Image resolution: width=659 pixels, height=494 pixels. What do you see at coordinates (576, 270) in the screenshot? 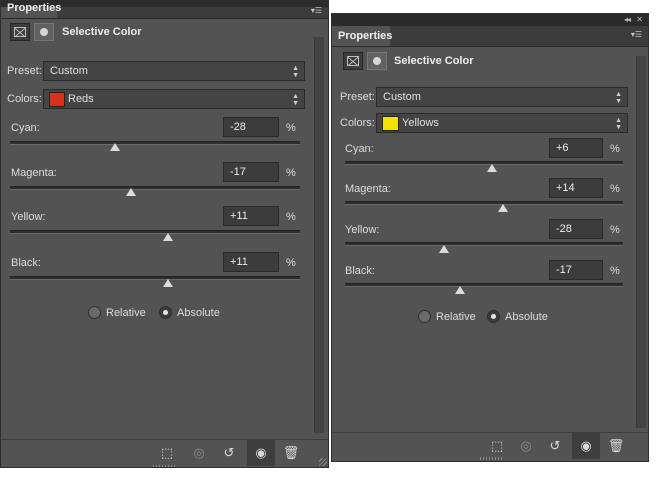
I see `black-value-field: -17` at bounding box center [576, 270].